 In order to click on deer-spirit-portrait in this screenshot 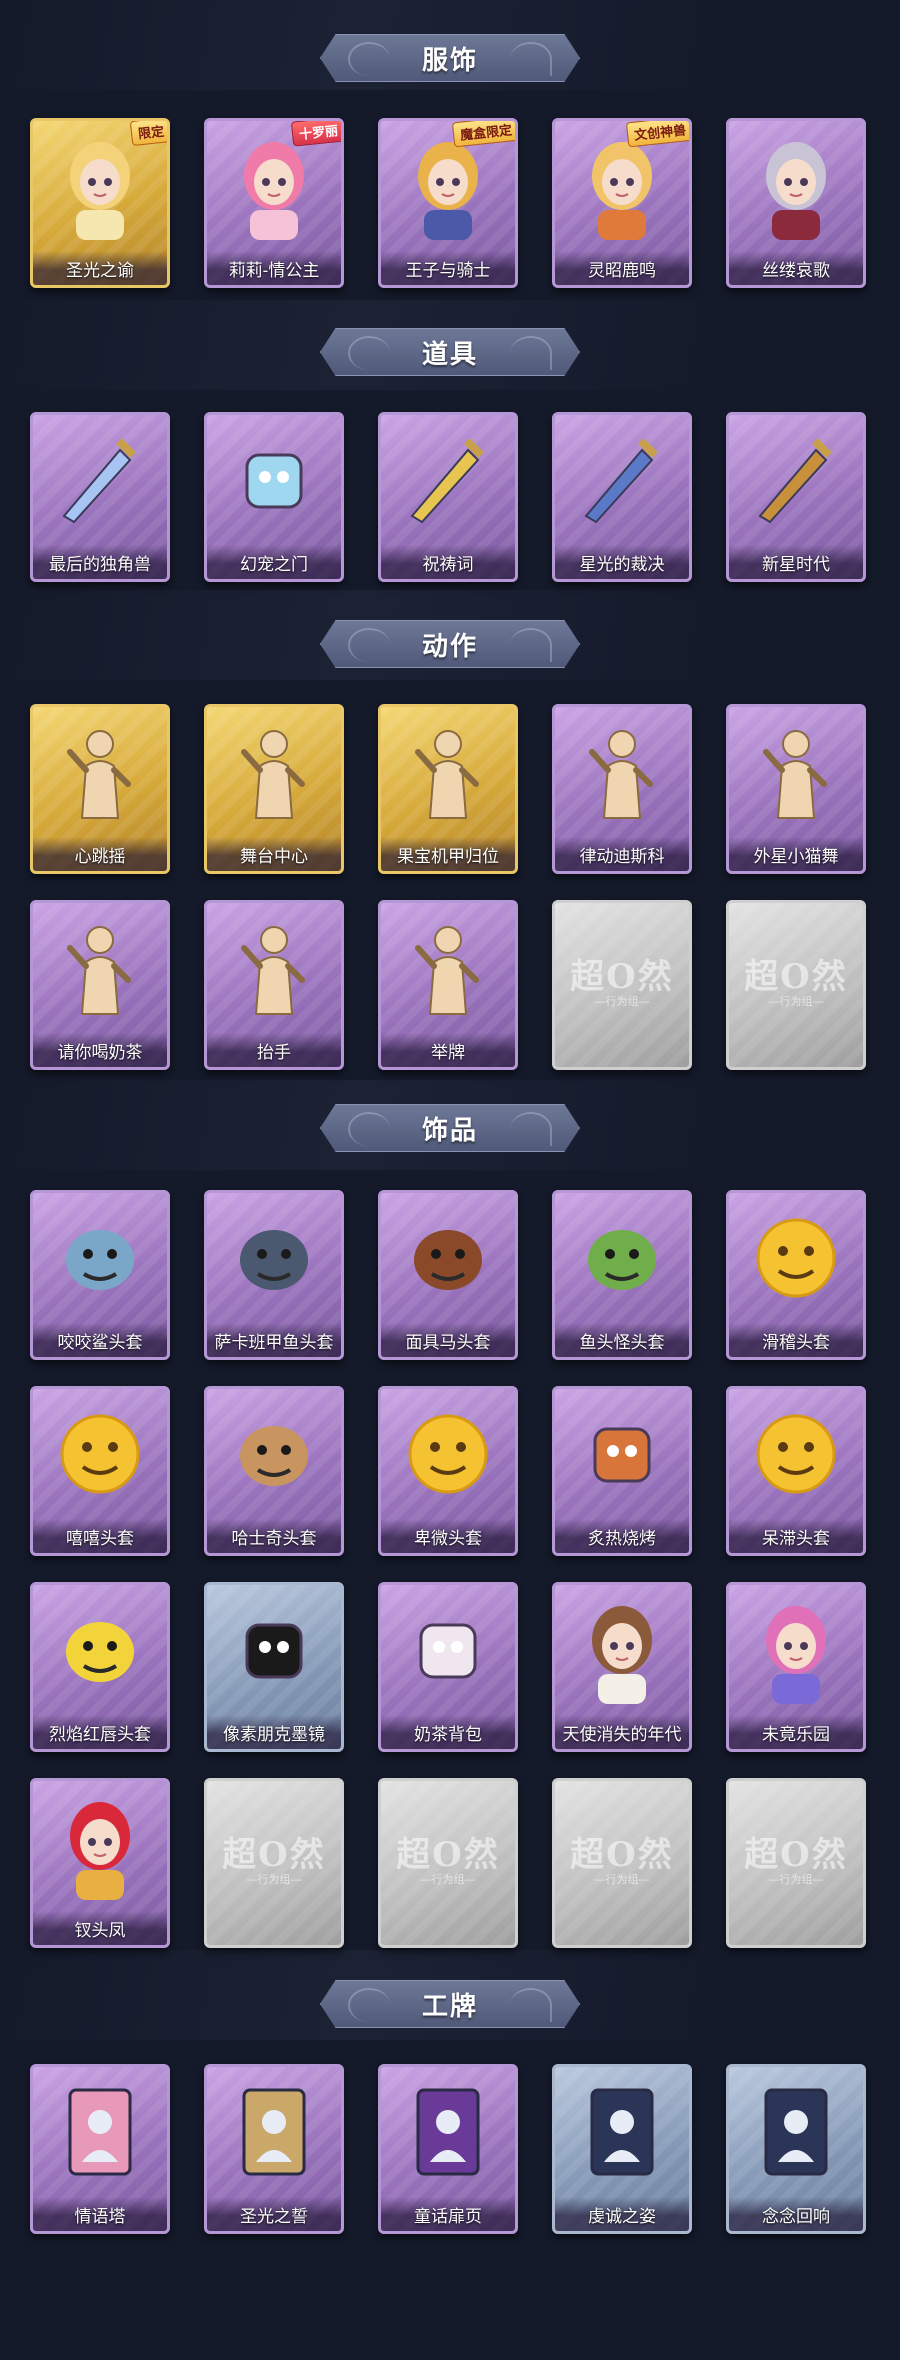, I will do `click(622, 186)`.